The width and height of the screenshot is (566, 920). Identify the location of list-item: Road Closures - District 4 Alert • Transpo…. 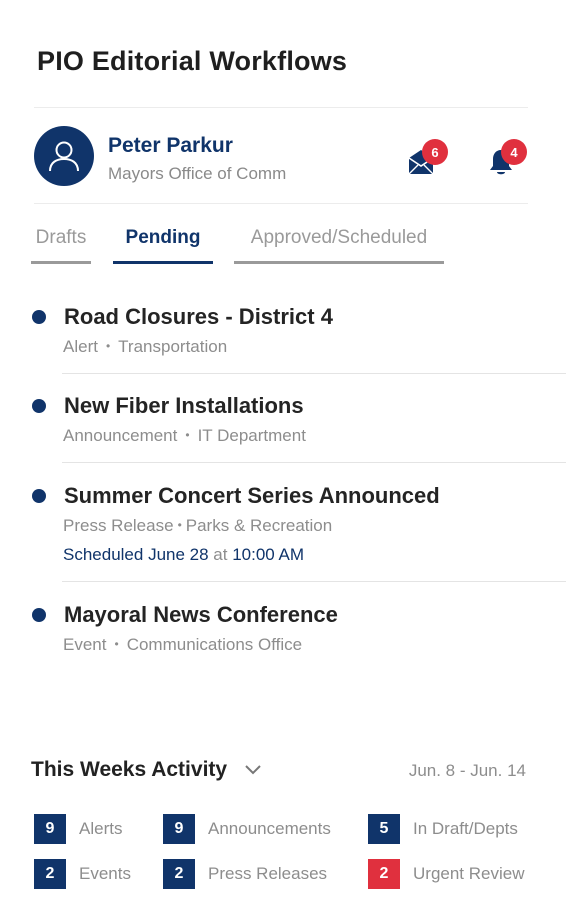
(283, 337).